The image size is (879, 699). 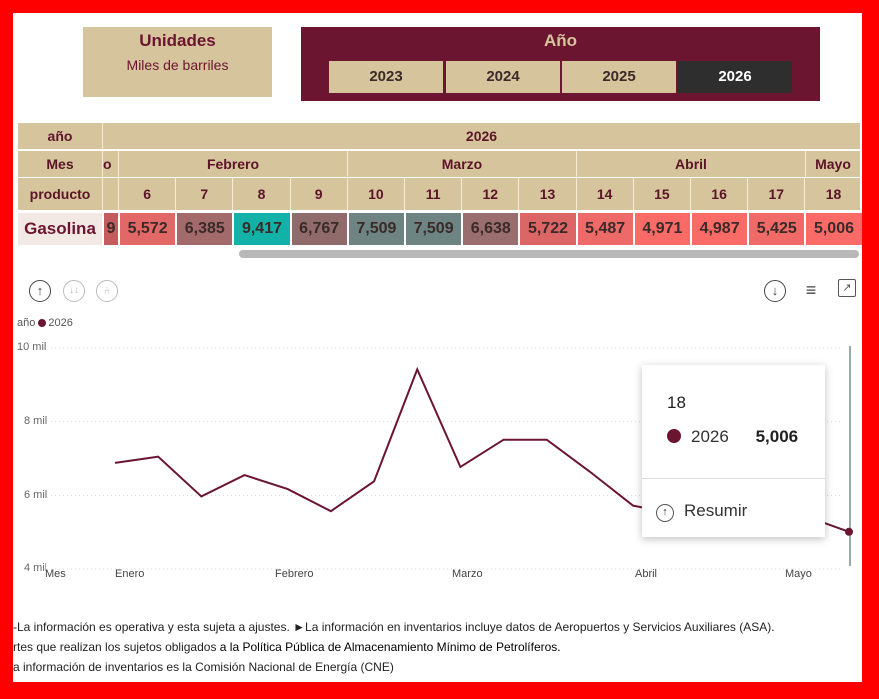 What do you see at coordinates (42, 323) in the screenshot?
I see `legend-dot-icon` at bounding box center [42, 323].